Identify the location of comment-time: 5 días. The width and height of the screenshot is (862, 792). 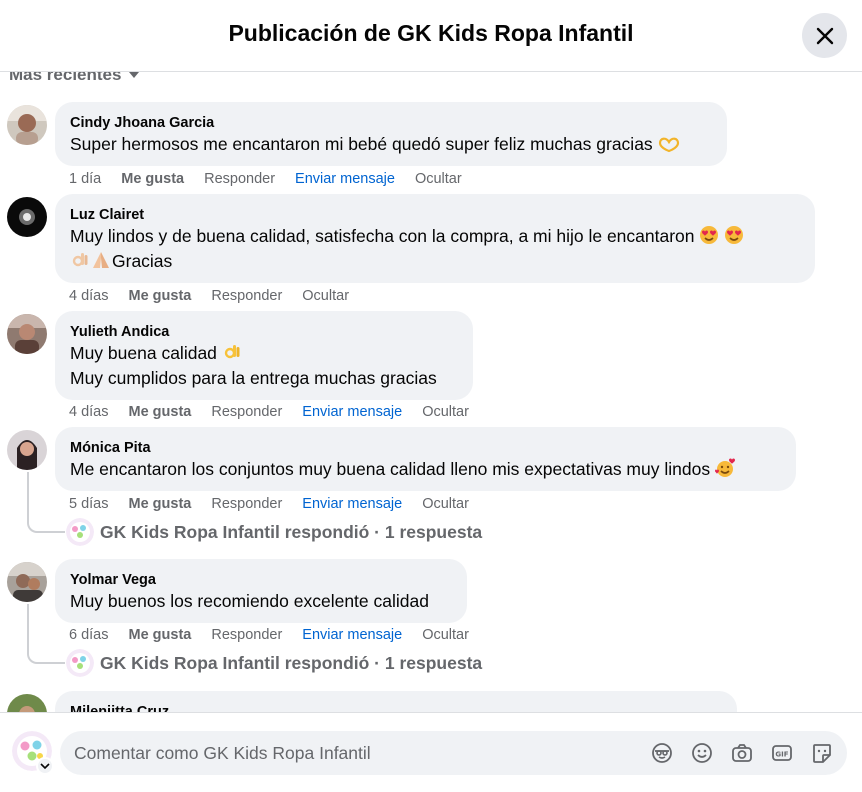
(89, 504).